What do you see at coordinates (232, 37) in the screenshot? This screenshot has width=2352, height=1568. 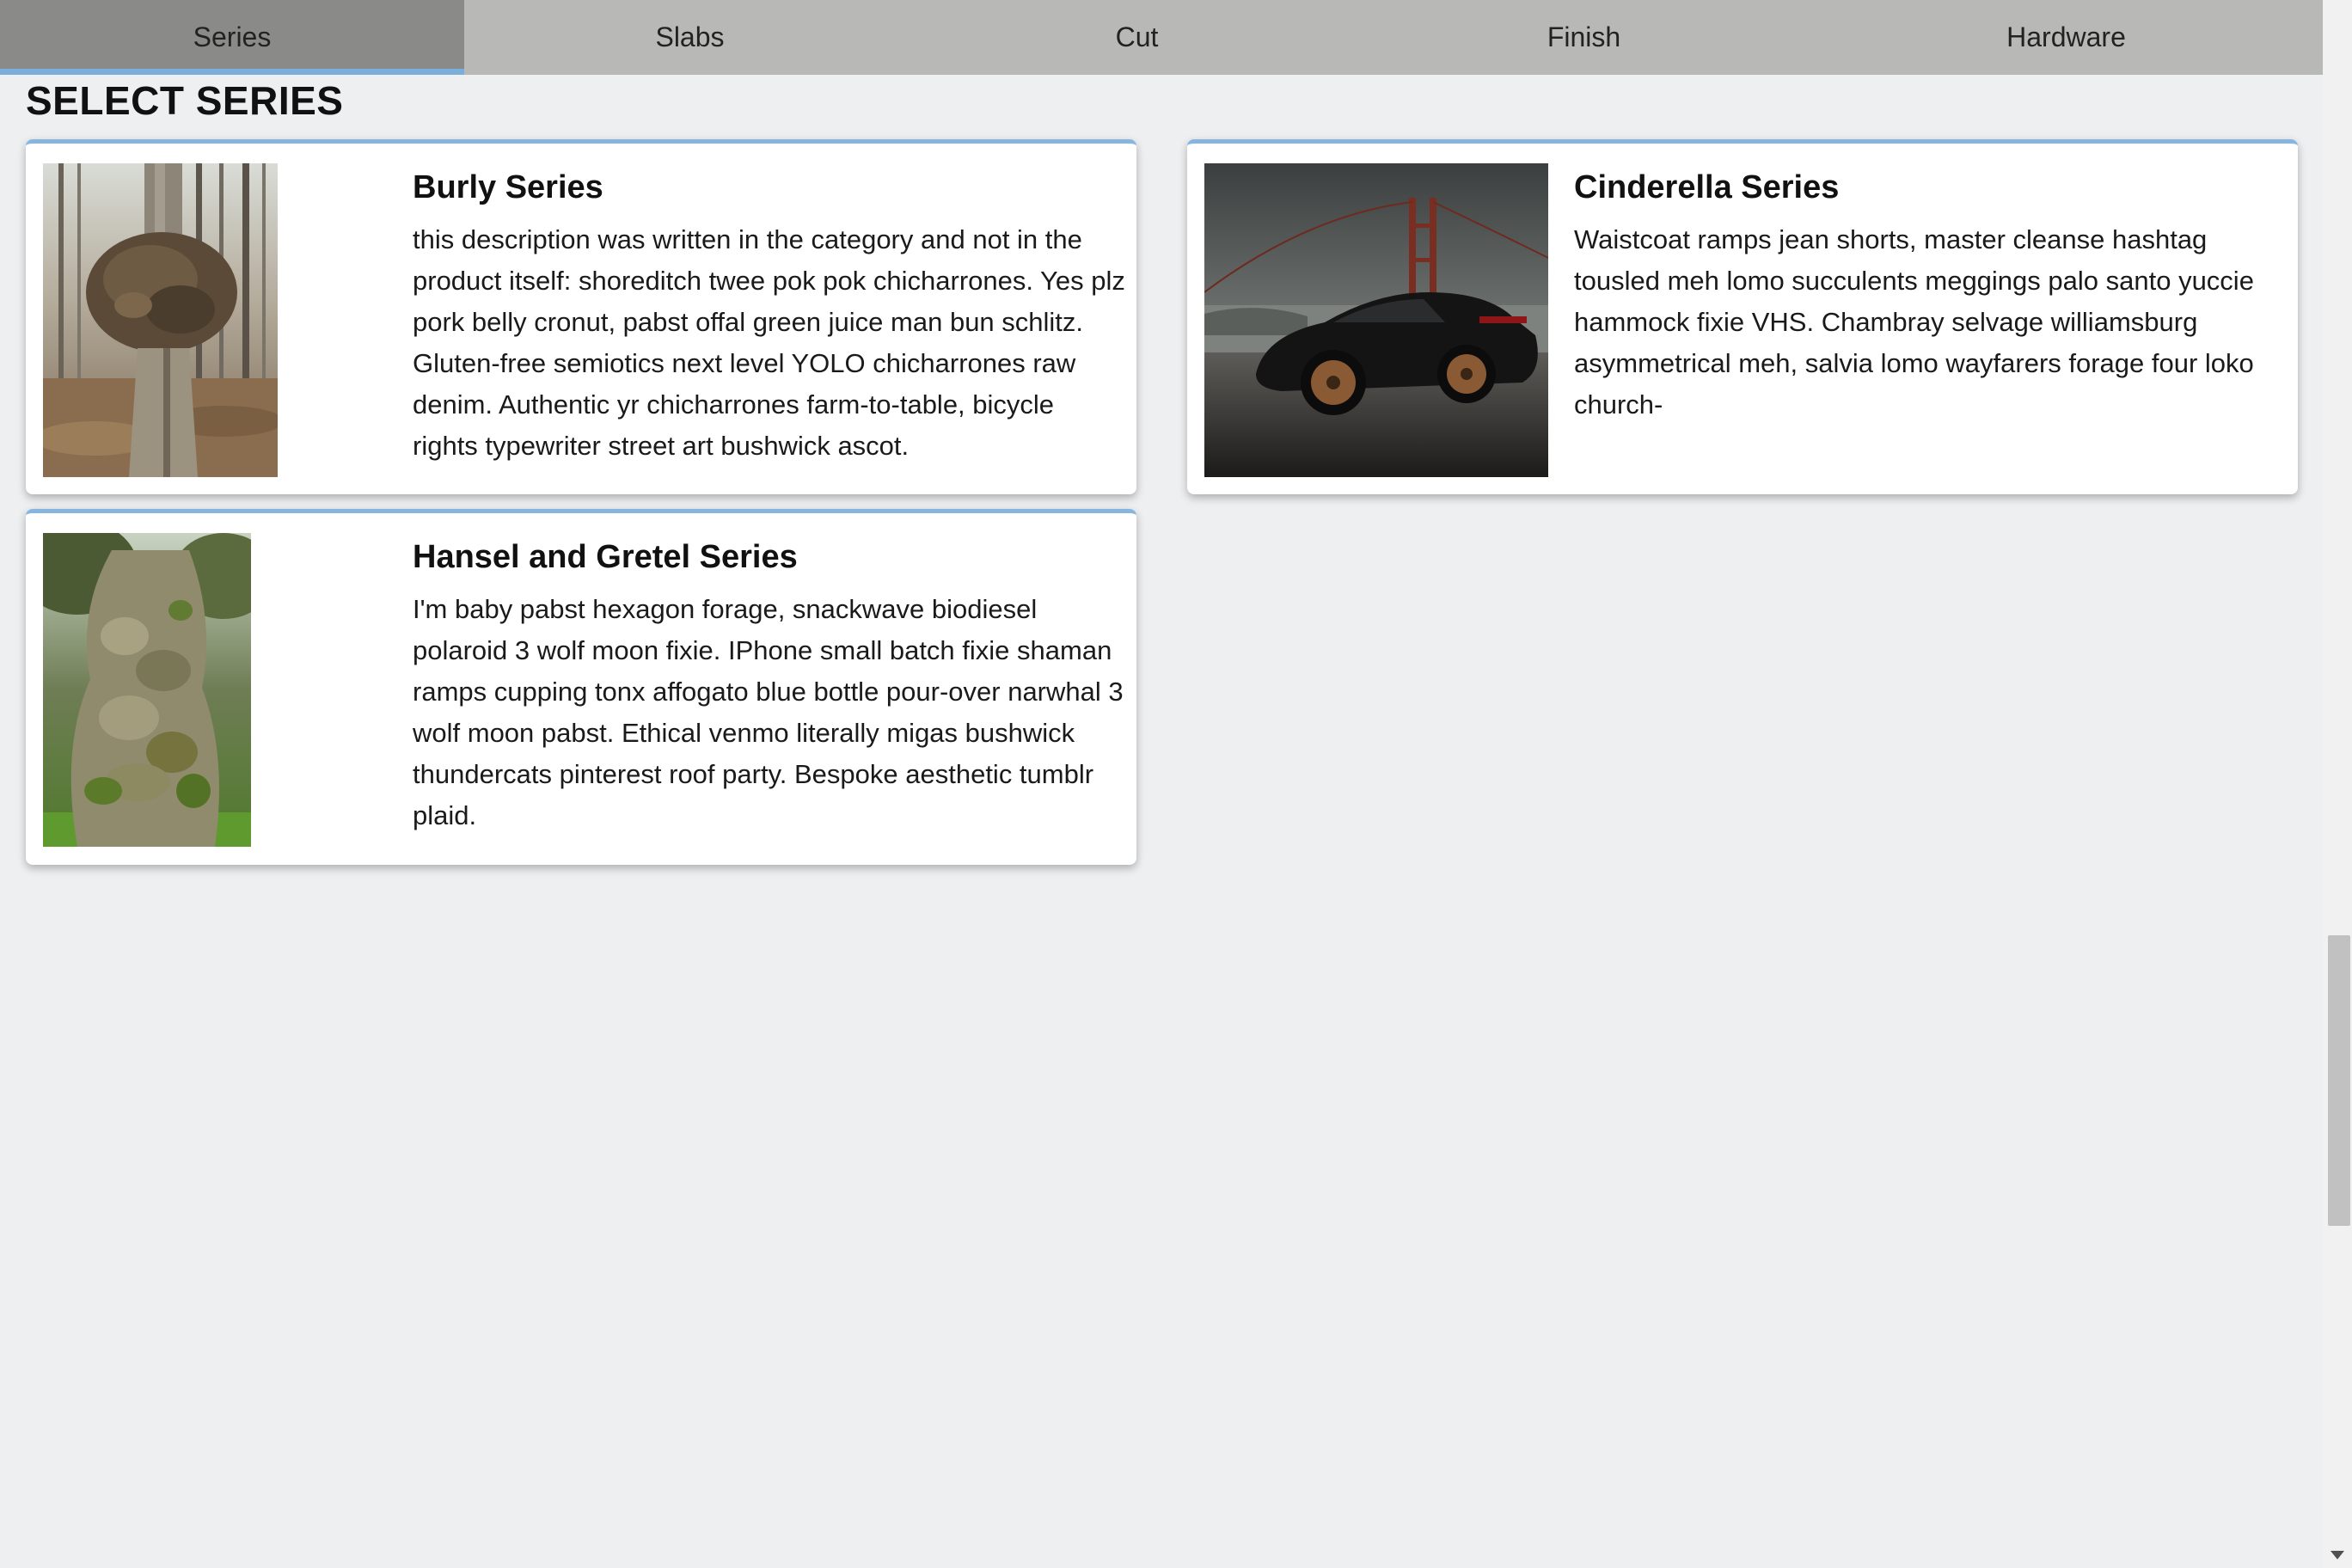 I see `tab-series: Series` at bounding box center [232, 37].